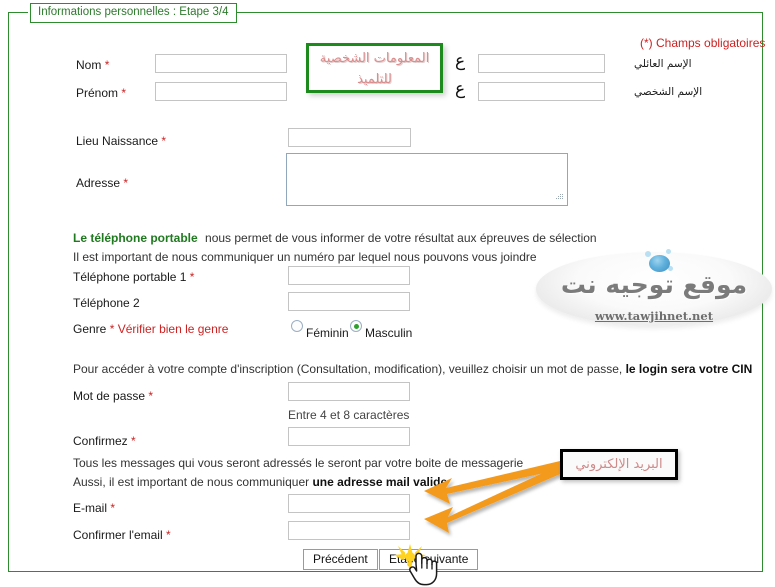 The width and height of the screenshot is (775, 587). What do you see at coordinates (97, 93) in the screenshot?
I see `prenom-label-text: Prénom` at bounding box center [97, 93].